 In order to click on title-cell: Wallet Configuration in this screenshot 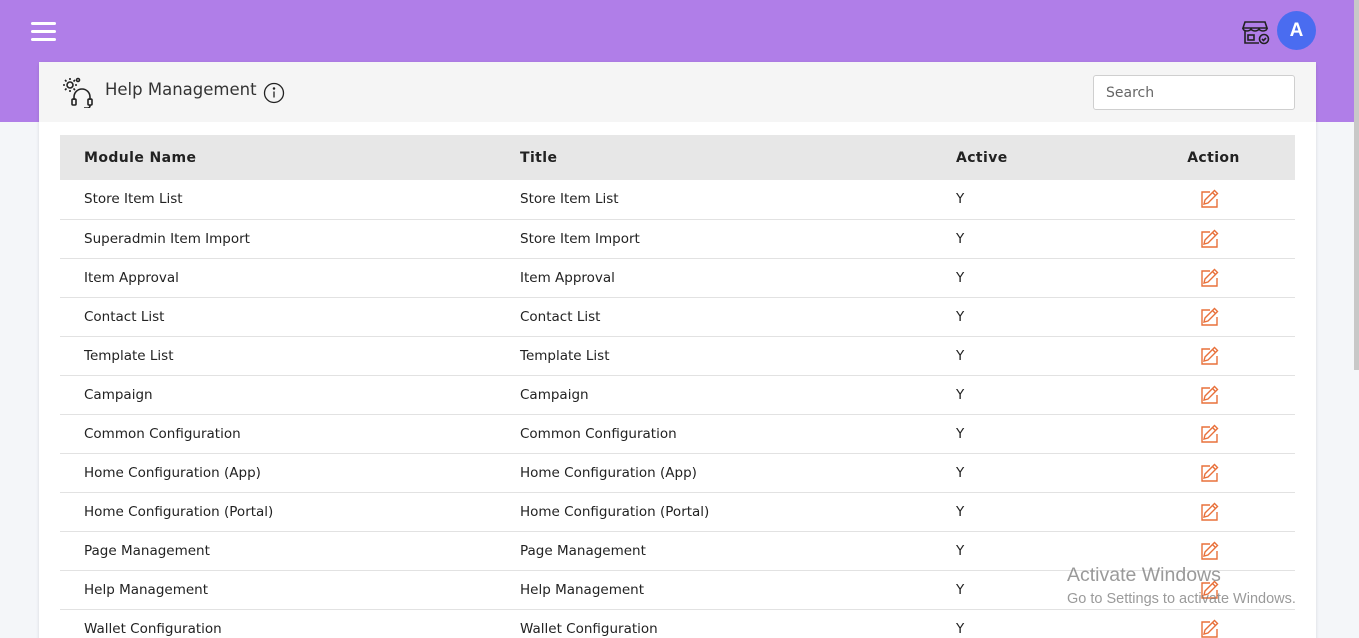, I will do `click(589, 628)`.